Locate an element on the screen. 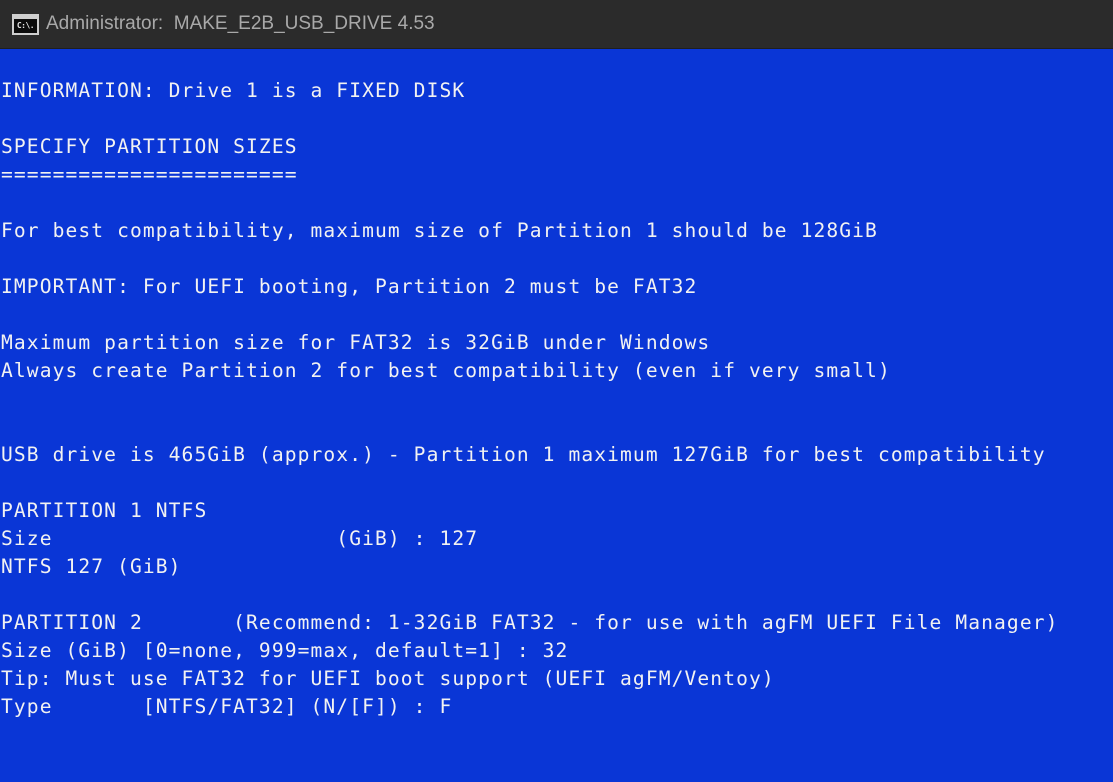 This screenshot has width=1113, height=782. console-line: SPECIFY PARTITION SIZES is located at coordinates (149, 146).